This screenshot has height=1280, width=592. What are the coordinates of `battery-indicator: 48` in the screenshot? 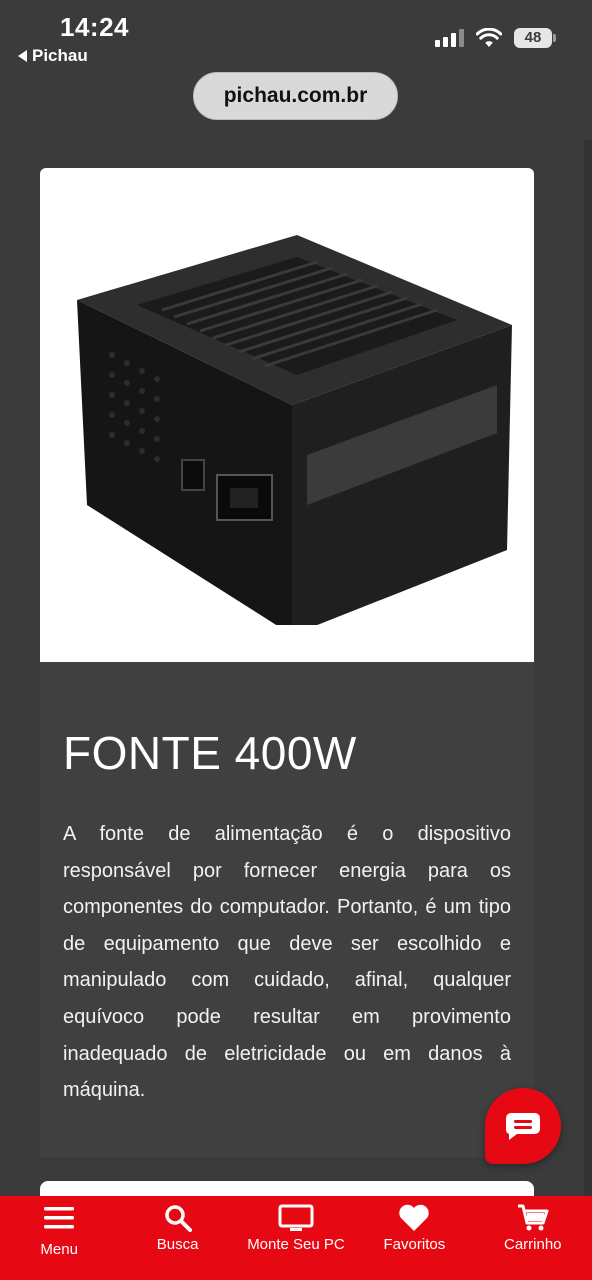 It's located at (535, 38).